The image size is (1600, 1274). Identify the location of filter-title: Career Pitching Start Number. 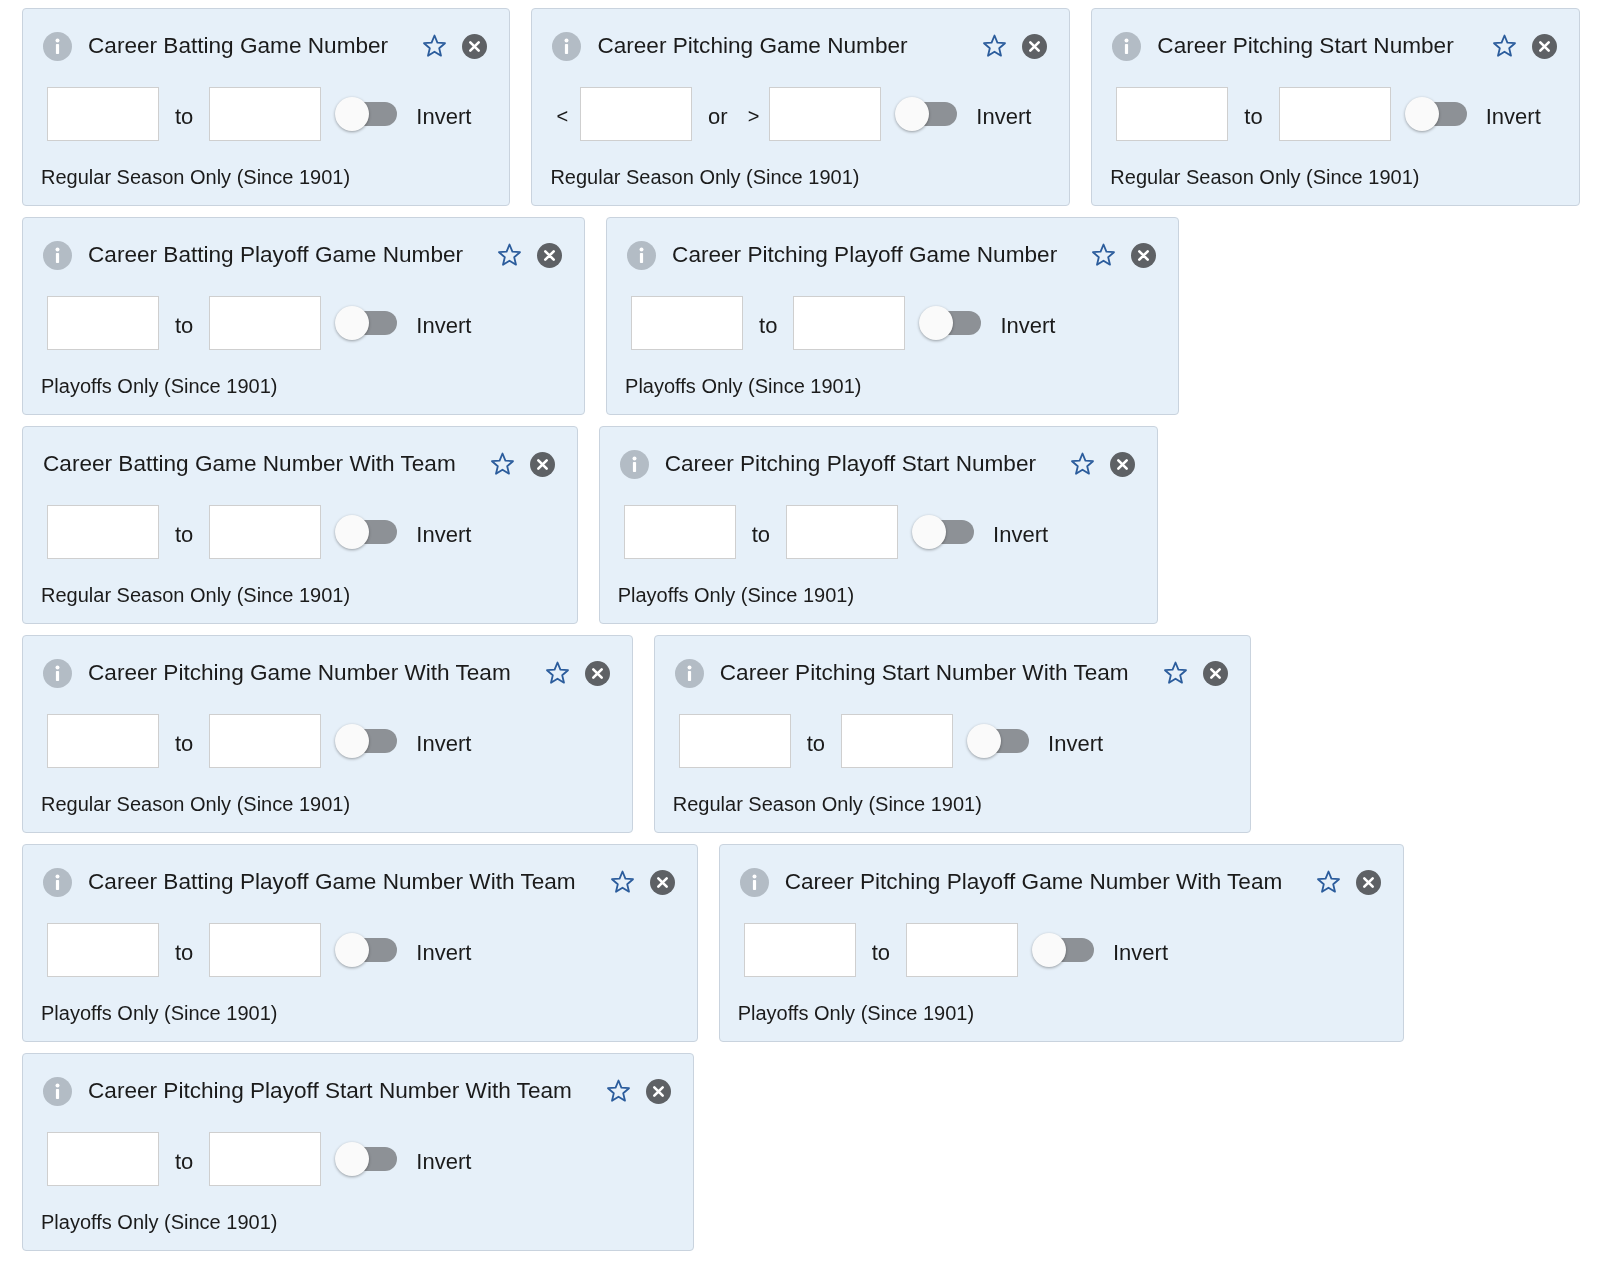
(1306, 46).